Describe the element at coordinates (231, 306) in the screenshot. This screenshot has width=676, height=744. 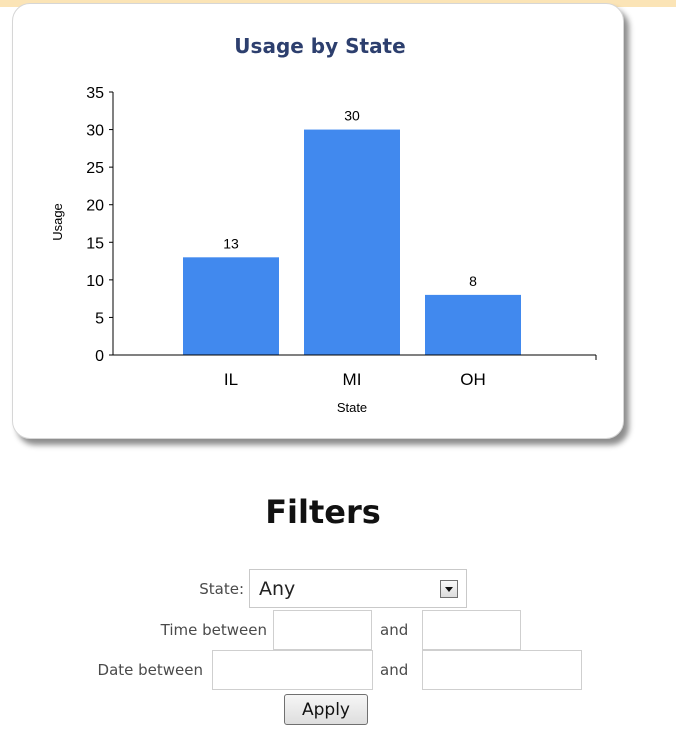
I see `bar-il` at that location.